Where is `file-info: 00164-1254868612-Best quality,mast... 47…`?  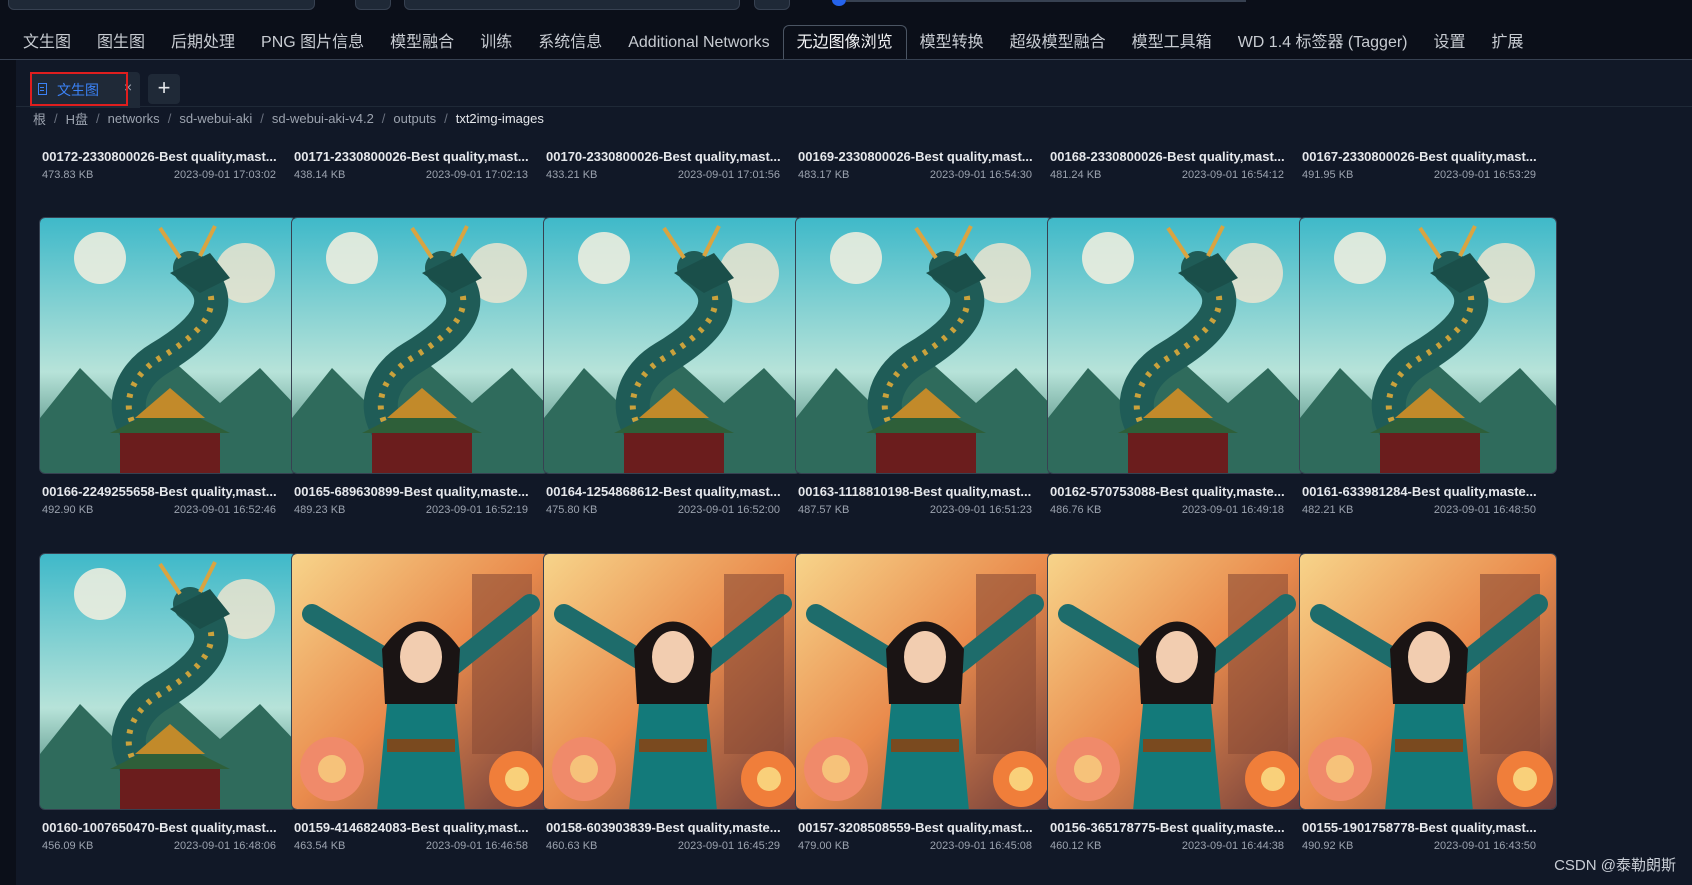
file-info: 00164-1254868612-Best quality,mast... 47… is located at coordinates (663, 504).